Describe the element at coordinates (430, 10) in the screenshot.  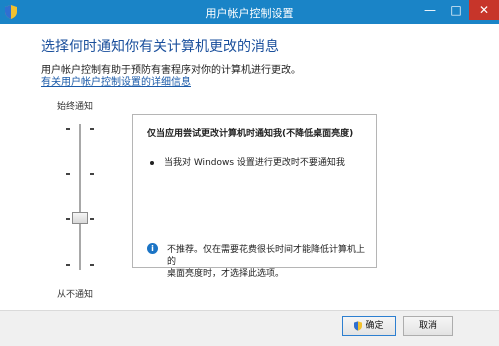
I see `minimize-button: —` at that location.